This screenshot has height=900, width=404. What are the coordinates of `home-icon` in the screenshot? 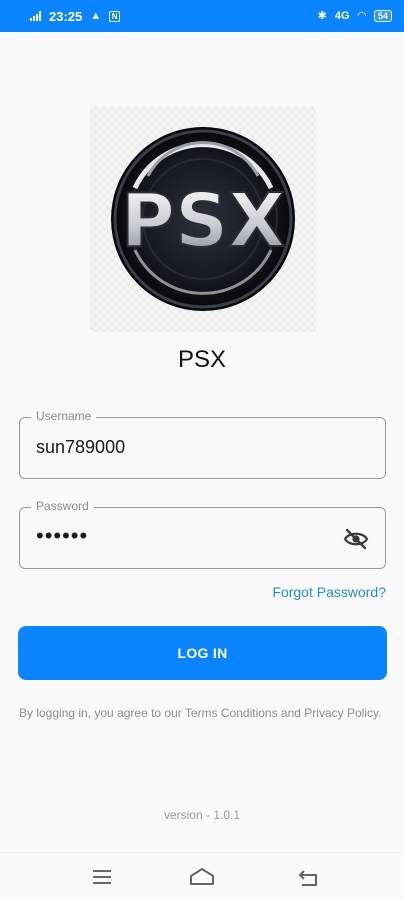 It's located at (202, 877).